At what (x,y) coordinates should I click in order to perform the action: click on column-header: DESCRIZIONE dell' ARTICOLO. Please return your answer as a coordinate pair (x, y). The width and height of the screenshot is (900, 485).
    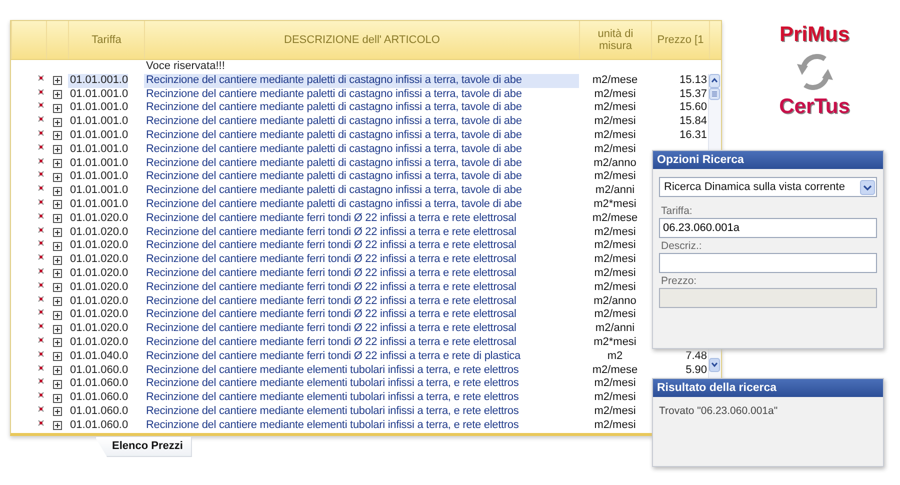
    Looking at the image, I should click on (362, 40).